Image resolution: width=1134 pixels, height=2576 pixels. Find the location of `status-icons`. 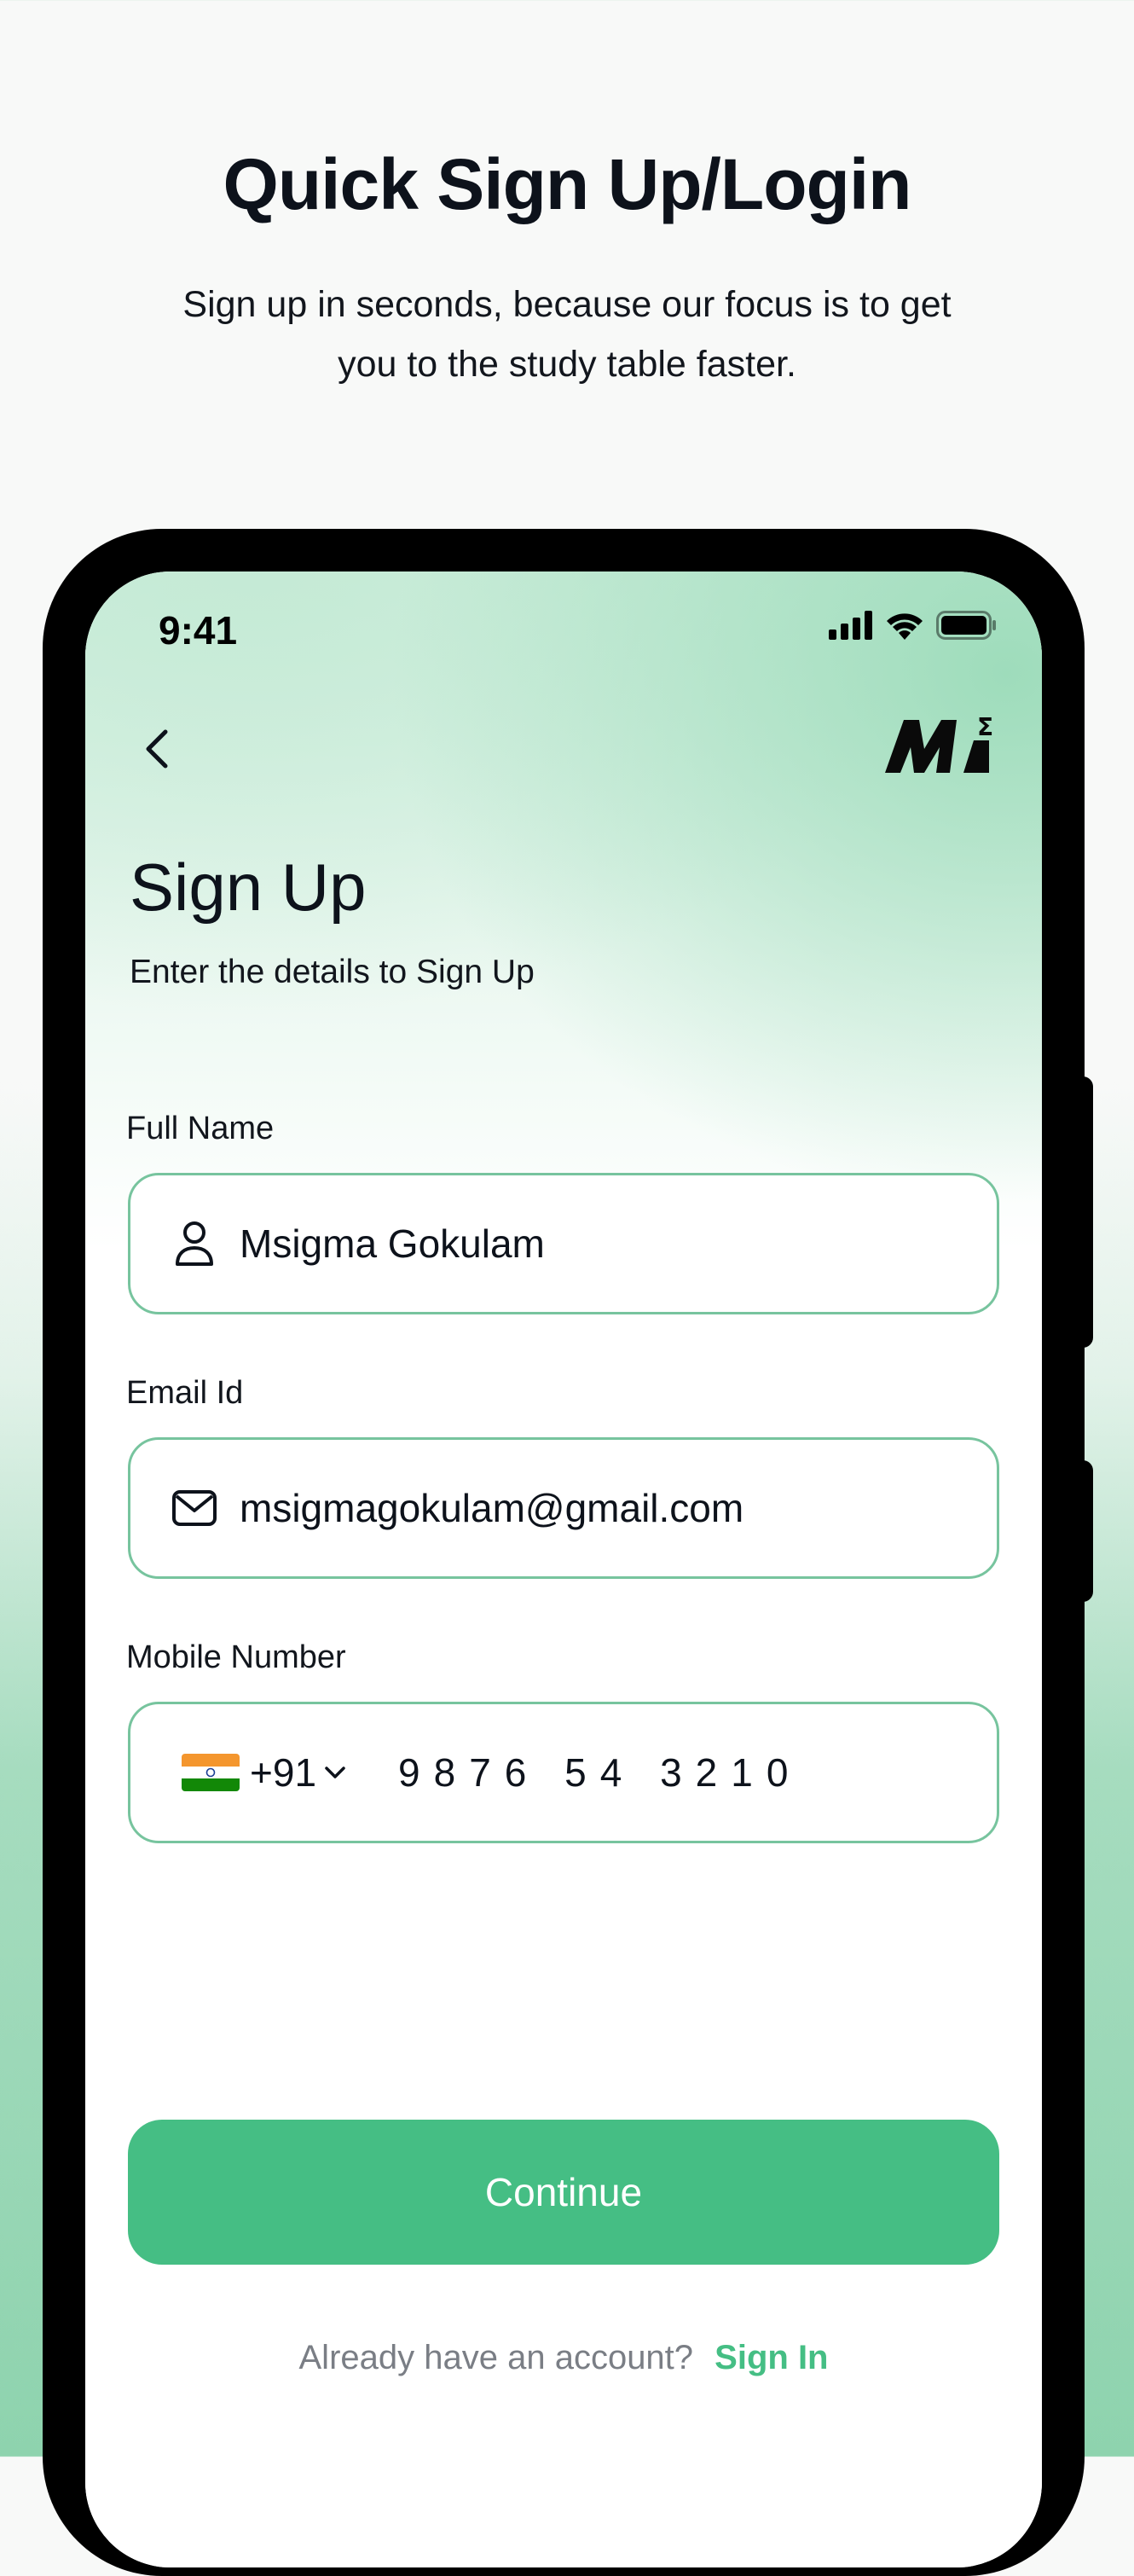

status-icons is located at coordinates (913, 627).